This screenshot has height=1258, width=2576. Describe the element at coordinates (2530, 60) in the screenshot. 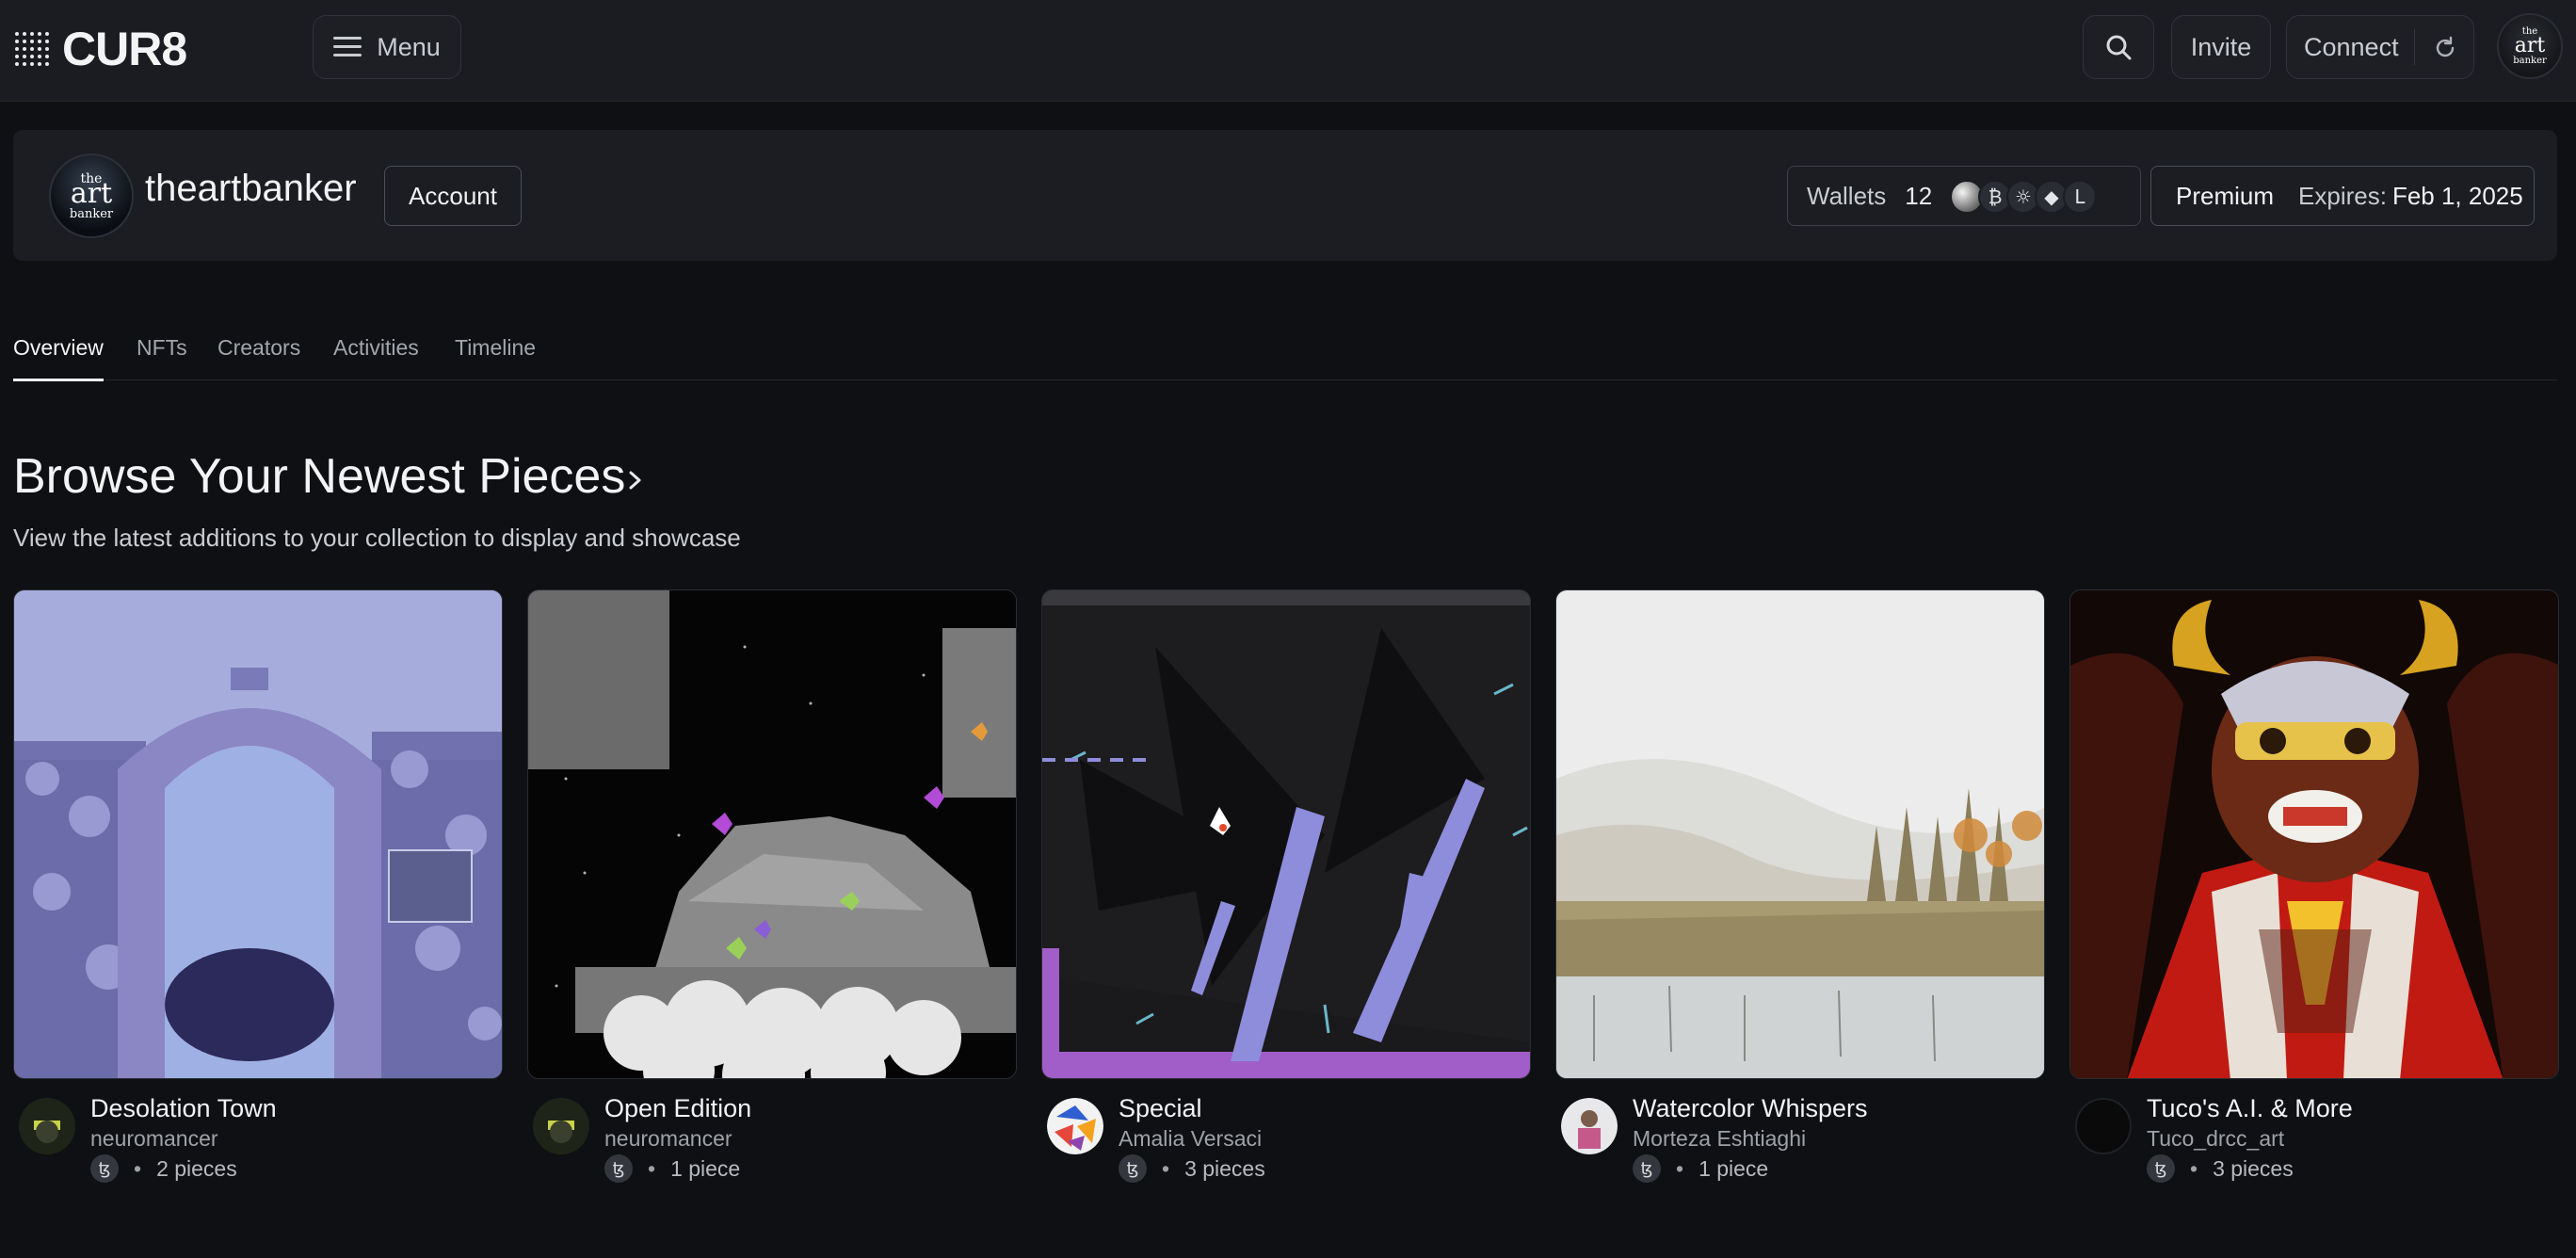

I see `avatar-text-bottom: banker` at that location.